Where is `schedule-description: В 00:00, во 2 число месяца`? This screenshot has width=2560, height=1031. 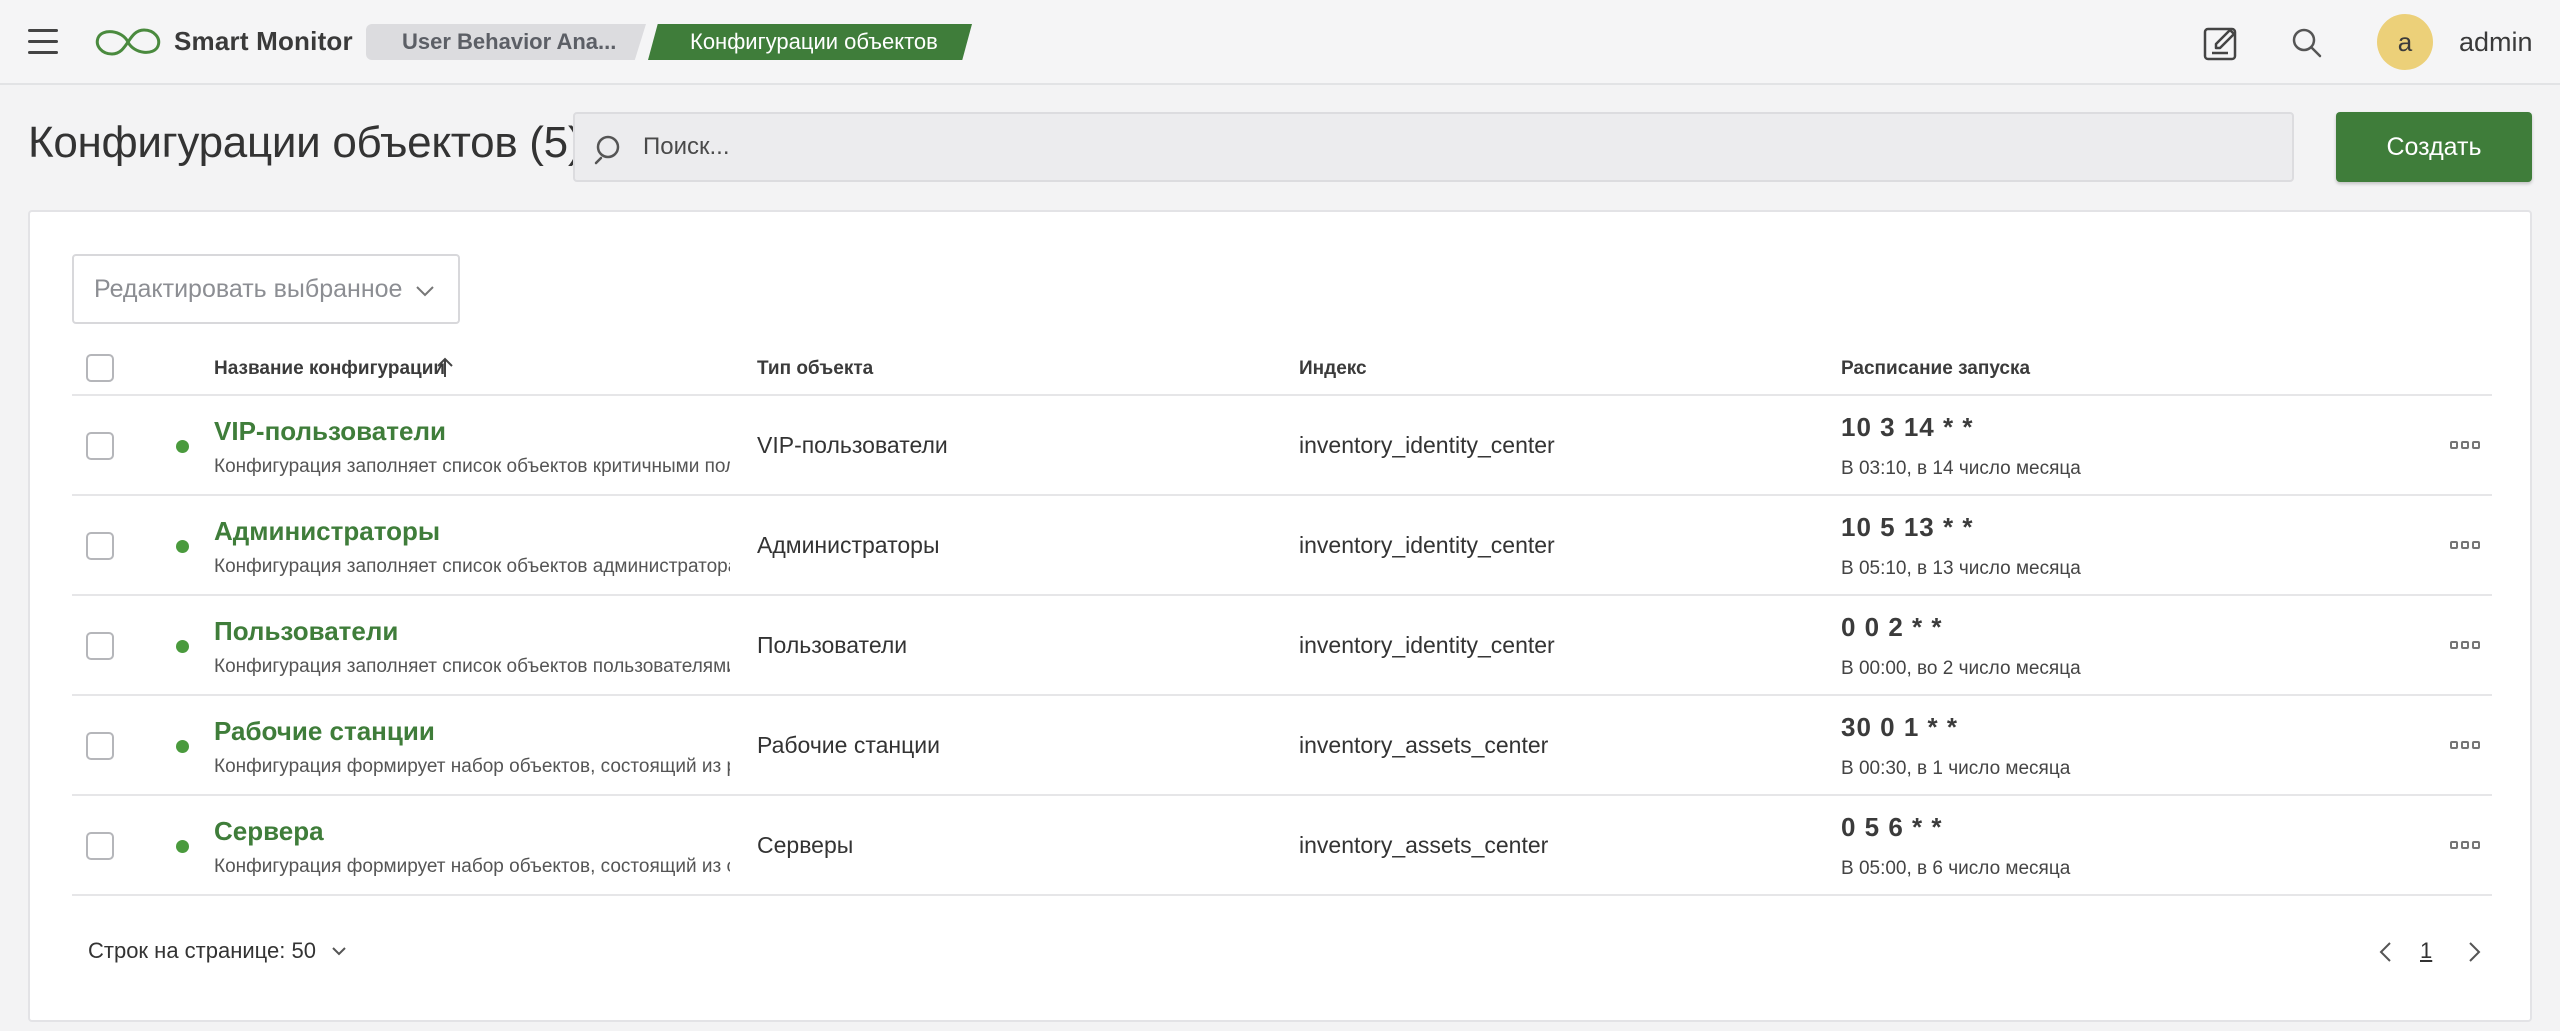 schedule-description: В 00:00, во 2 число месяца is located at coordinates (1961, 668).